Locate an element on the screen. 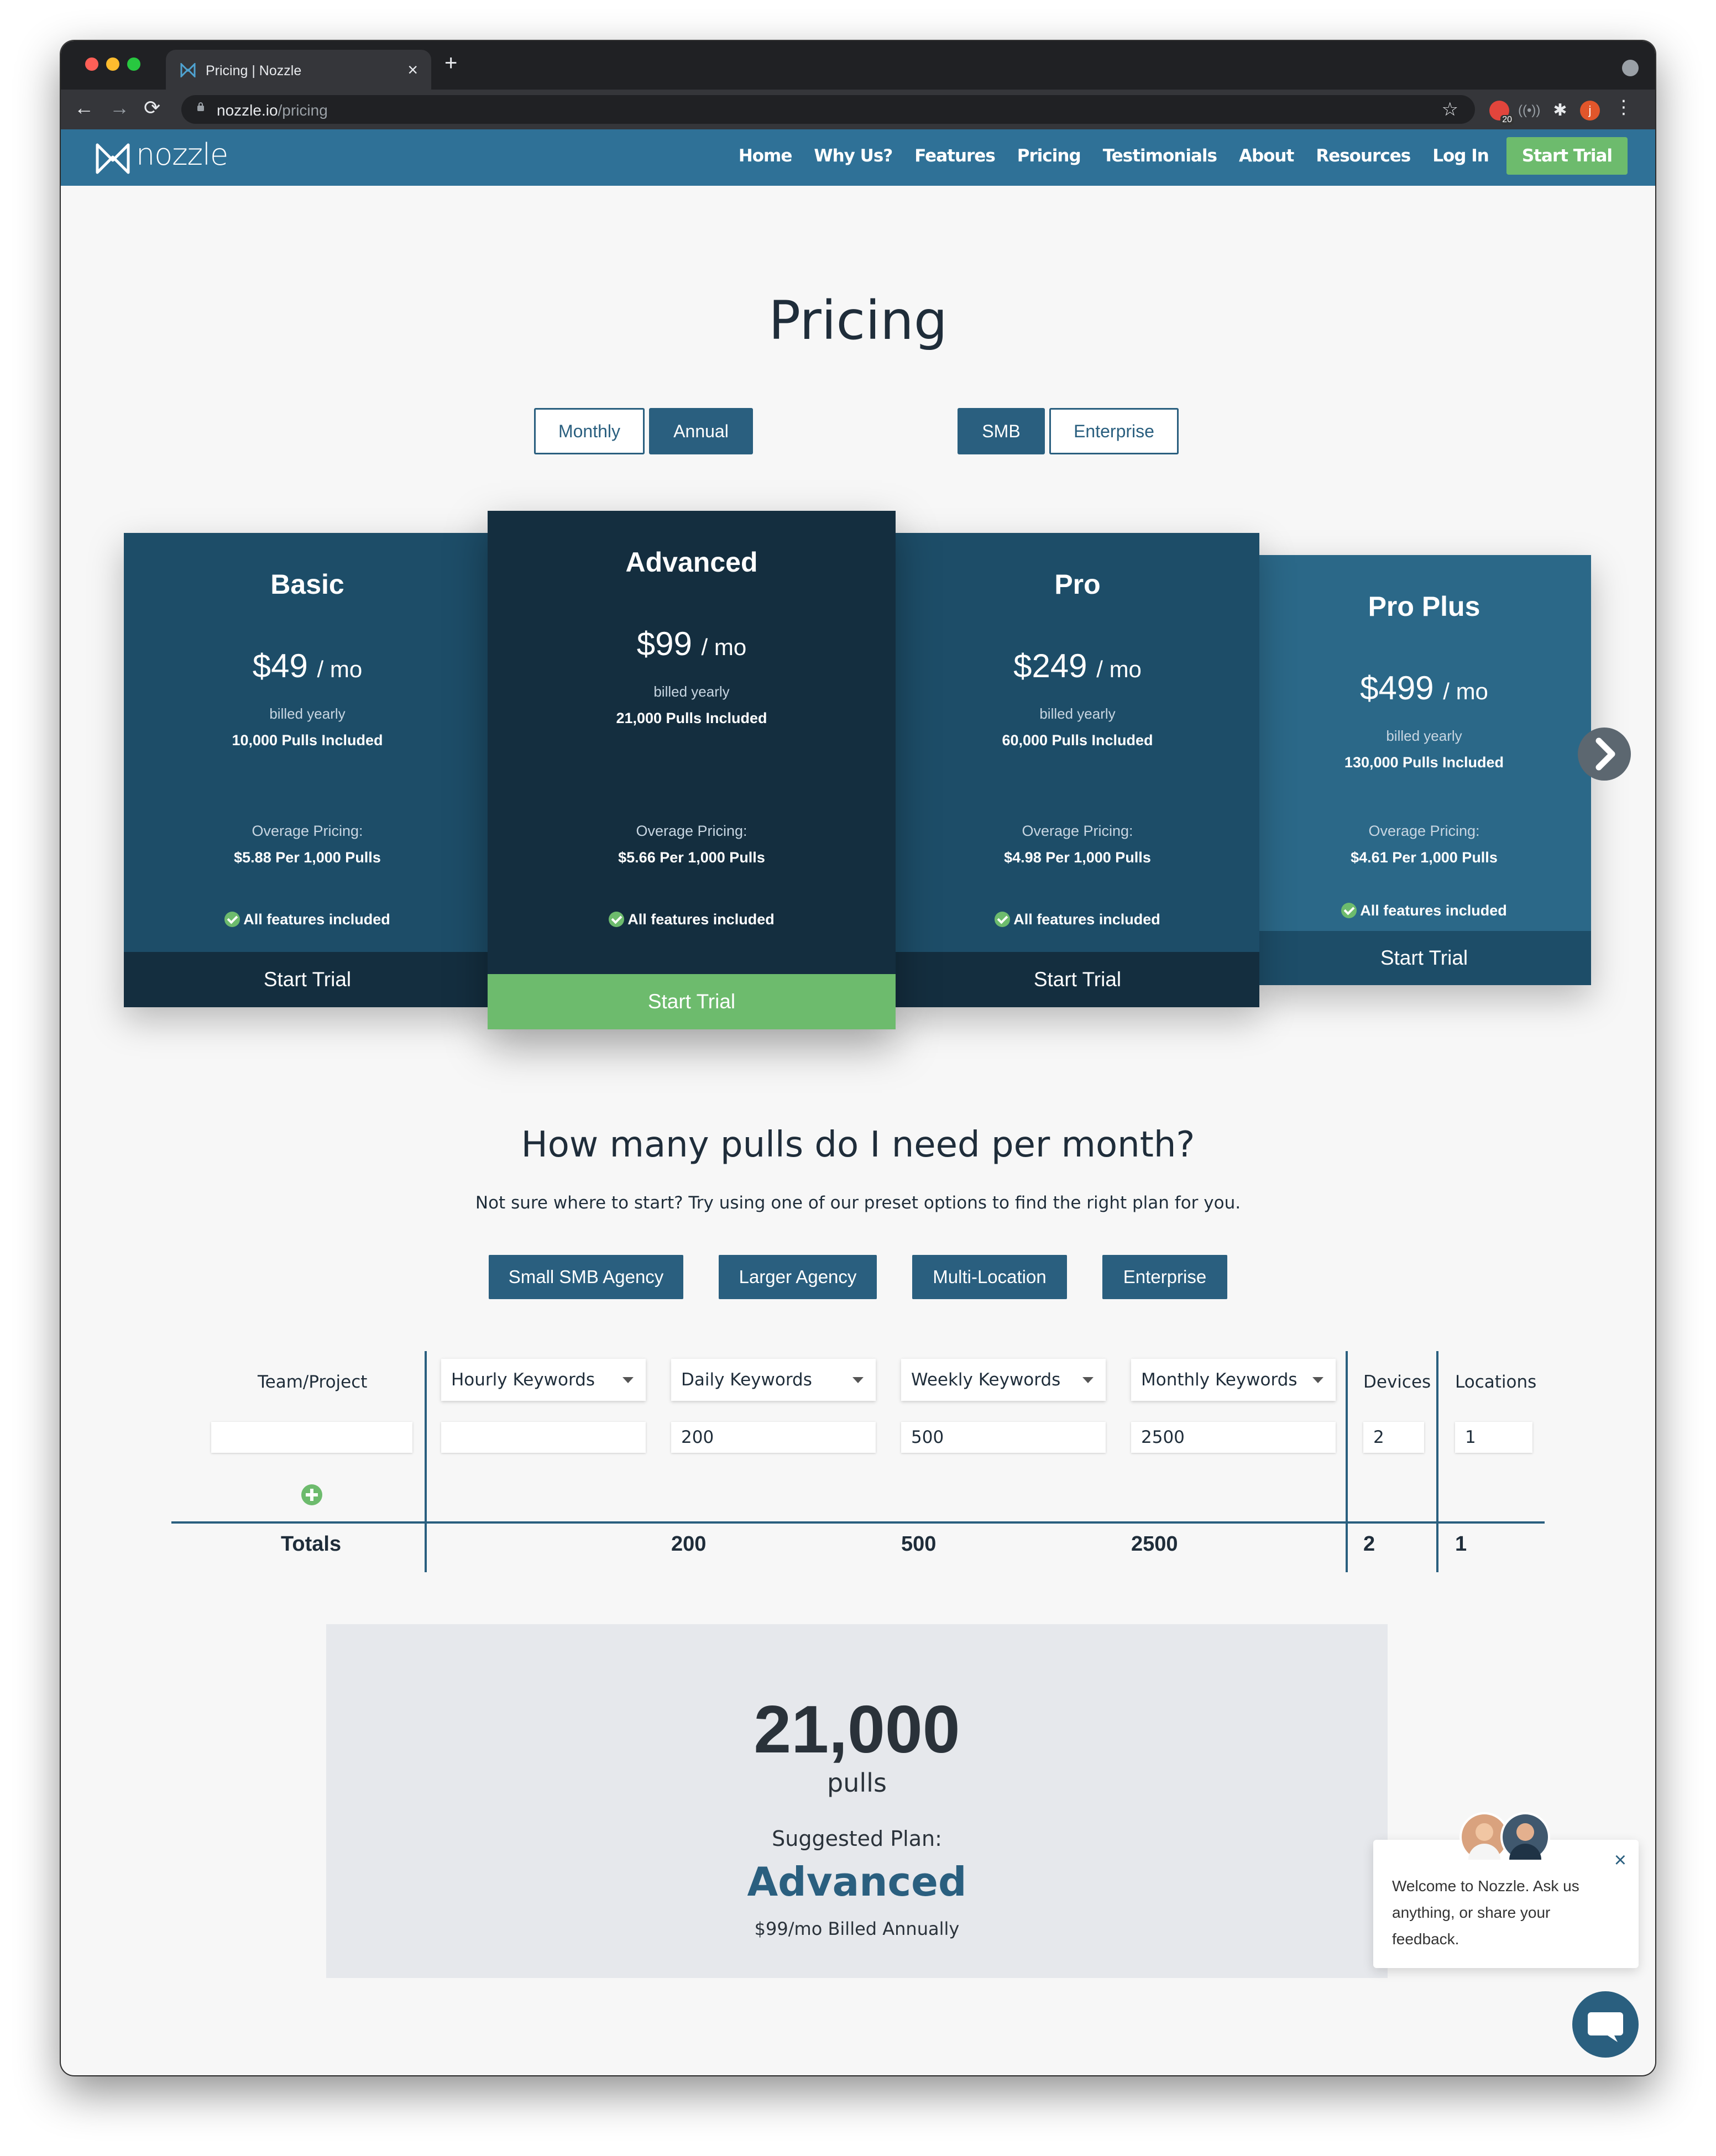 The width and height of the screenshot is (1716, 2156). nav-why-us: Why Us? is located at coordinates (854, 156).